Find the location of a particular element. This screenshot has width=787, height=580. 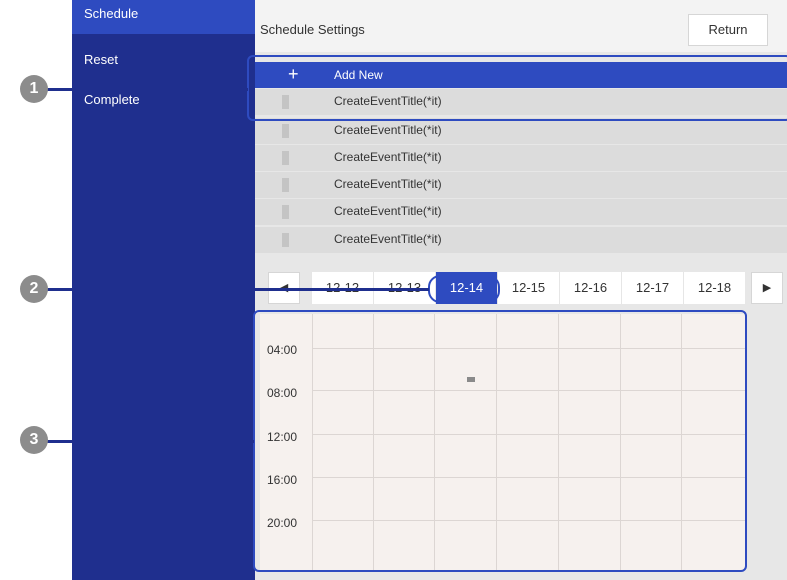

callout-frame-date is located at coordinates (464, 289).